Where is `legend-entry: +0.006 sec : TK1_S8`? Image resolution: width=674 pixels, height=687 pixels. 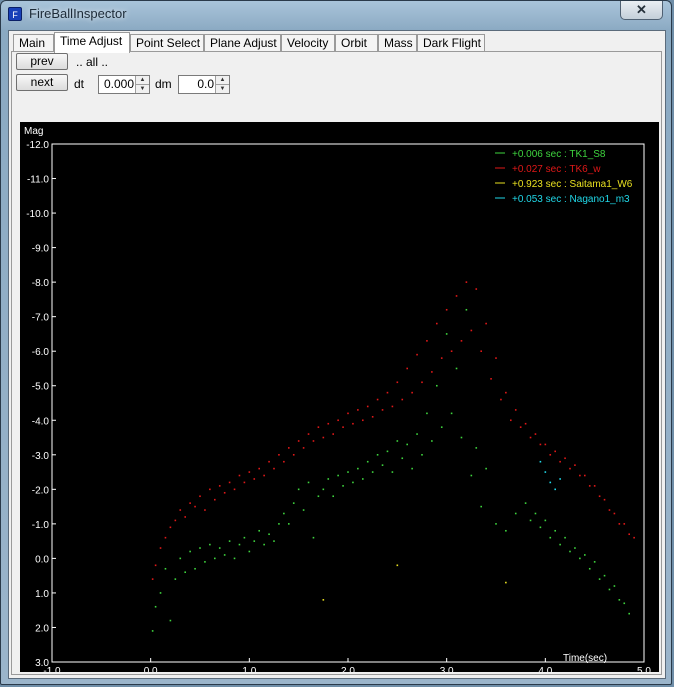
legend-entry: +0.006 sec : TK1_S8 is located at coordinates (559, 154).